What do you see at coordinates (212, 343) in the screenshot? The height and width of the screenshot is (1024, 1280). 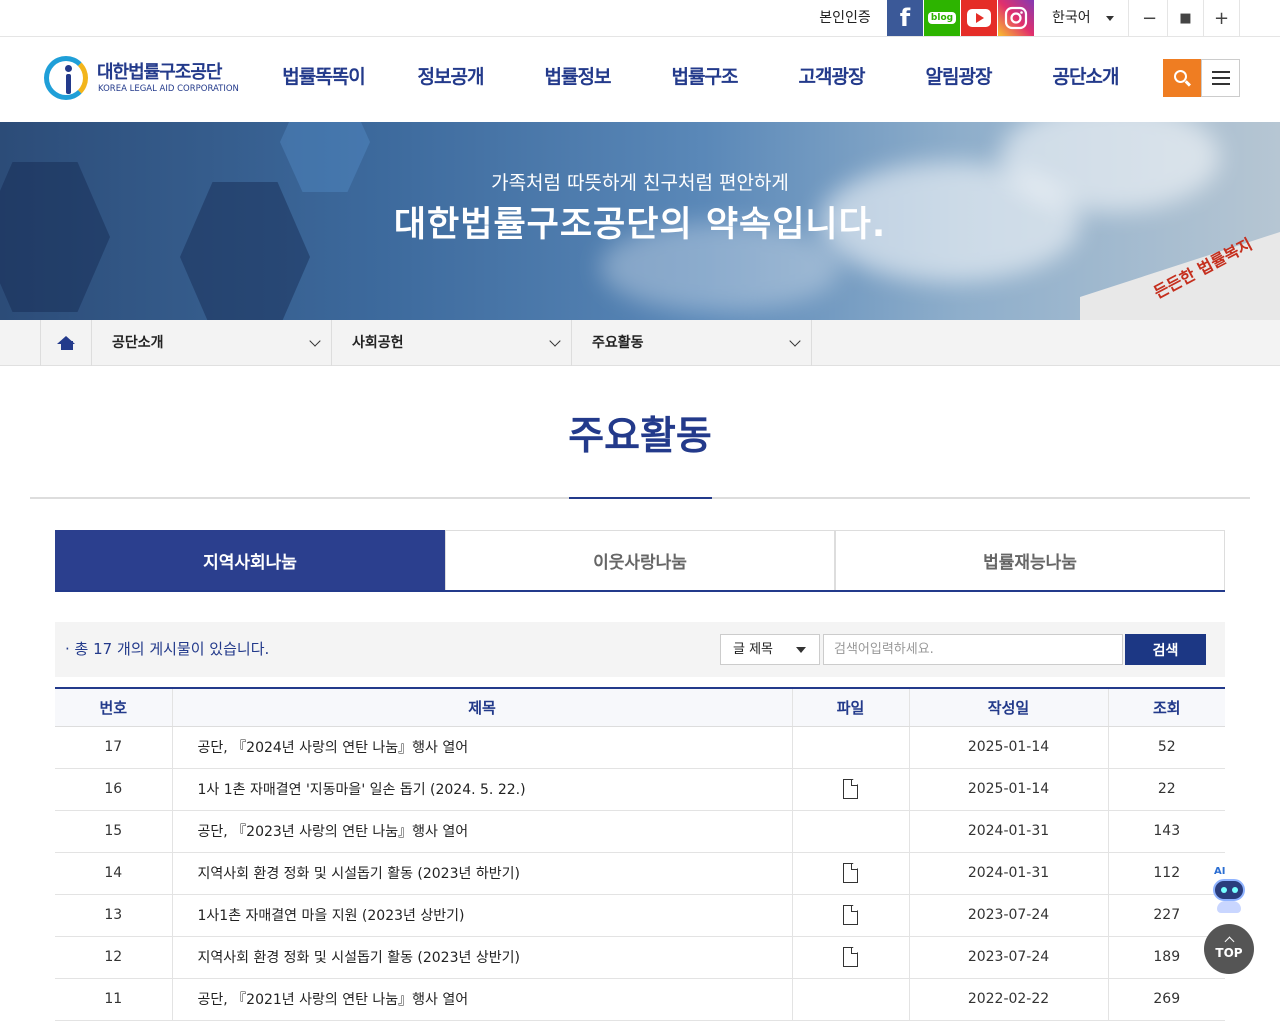 I see `breadcrumb-level1: 공단소개` at bounding box center [212, 343].